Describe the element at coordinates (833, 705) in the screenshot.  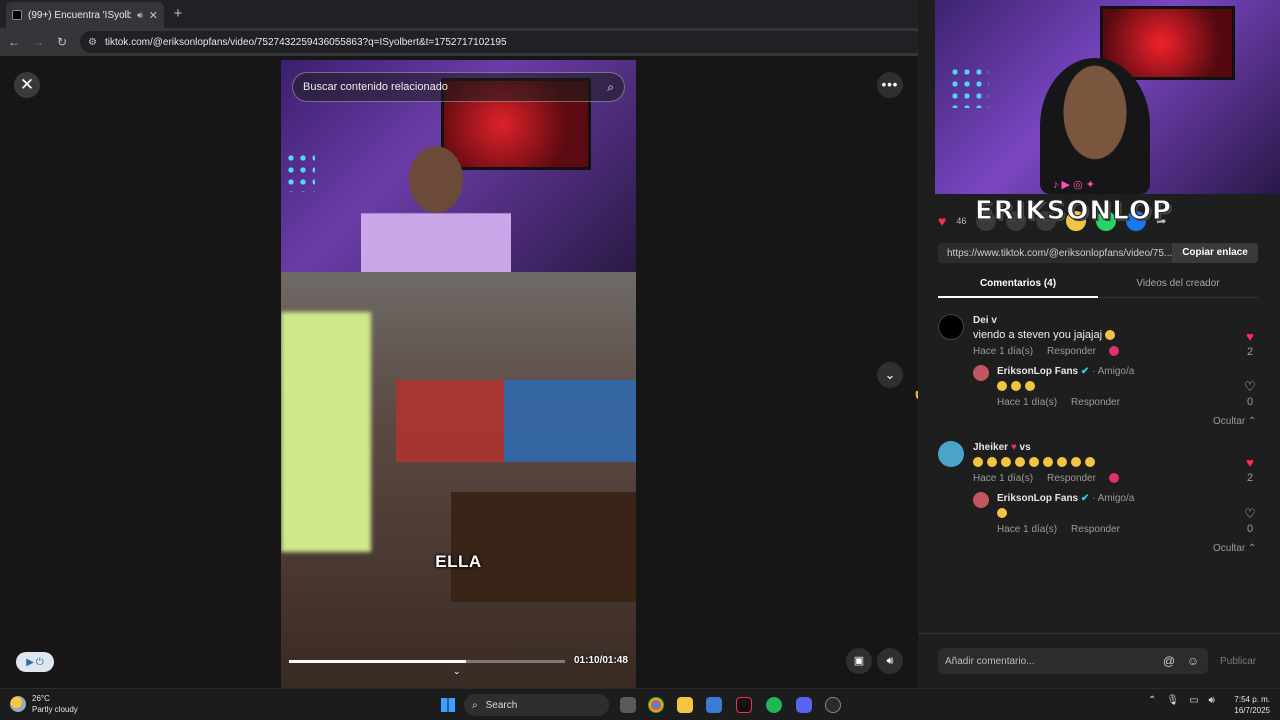
I see `app-icon` at that location.